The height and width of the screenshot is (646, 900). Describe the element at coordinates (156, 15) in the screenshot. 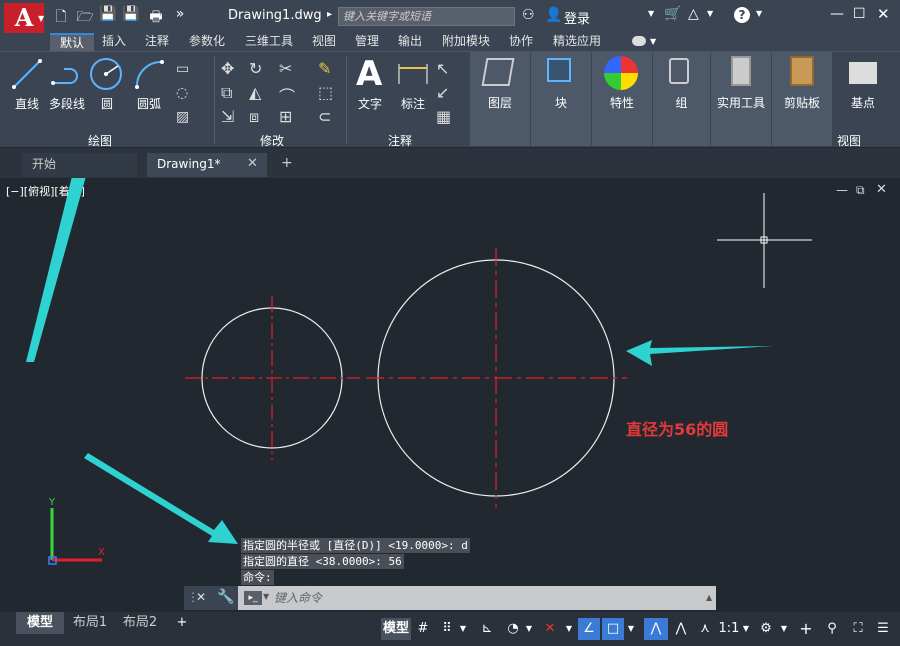

I see `plot-icon: 🖶` at that location.